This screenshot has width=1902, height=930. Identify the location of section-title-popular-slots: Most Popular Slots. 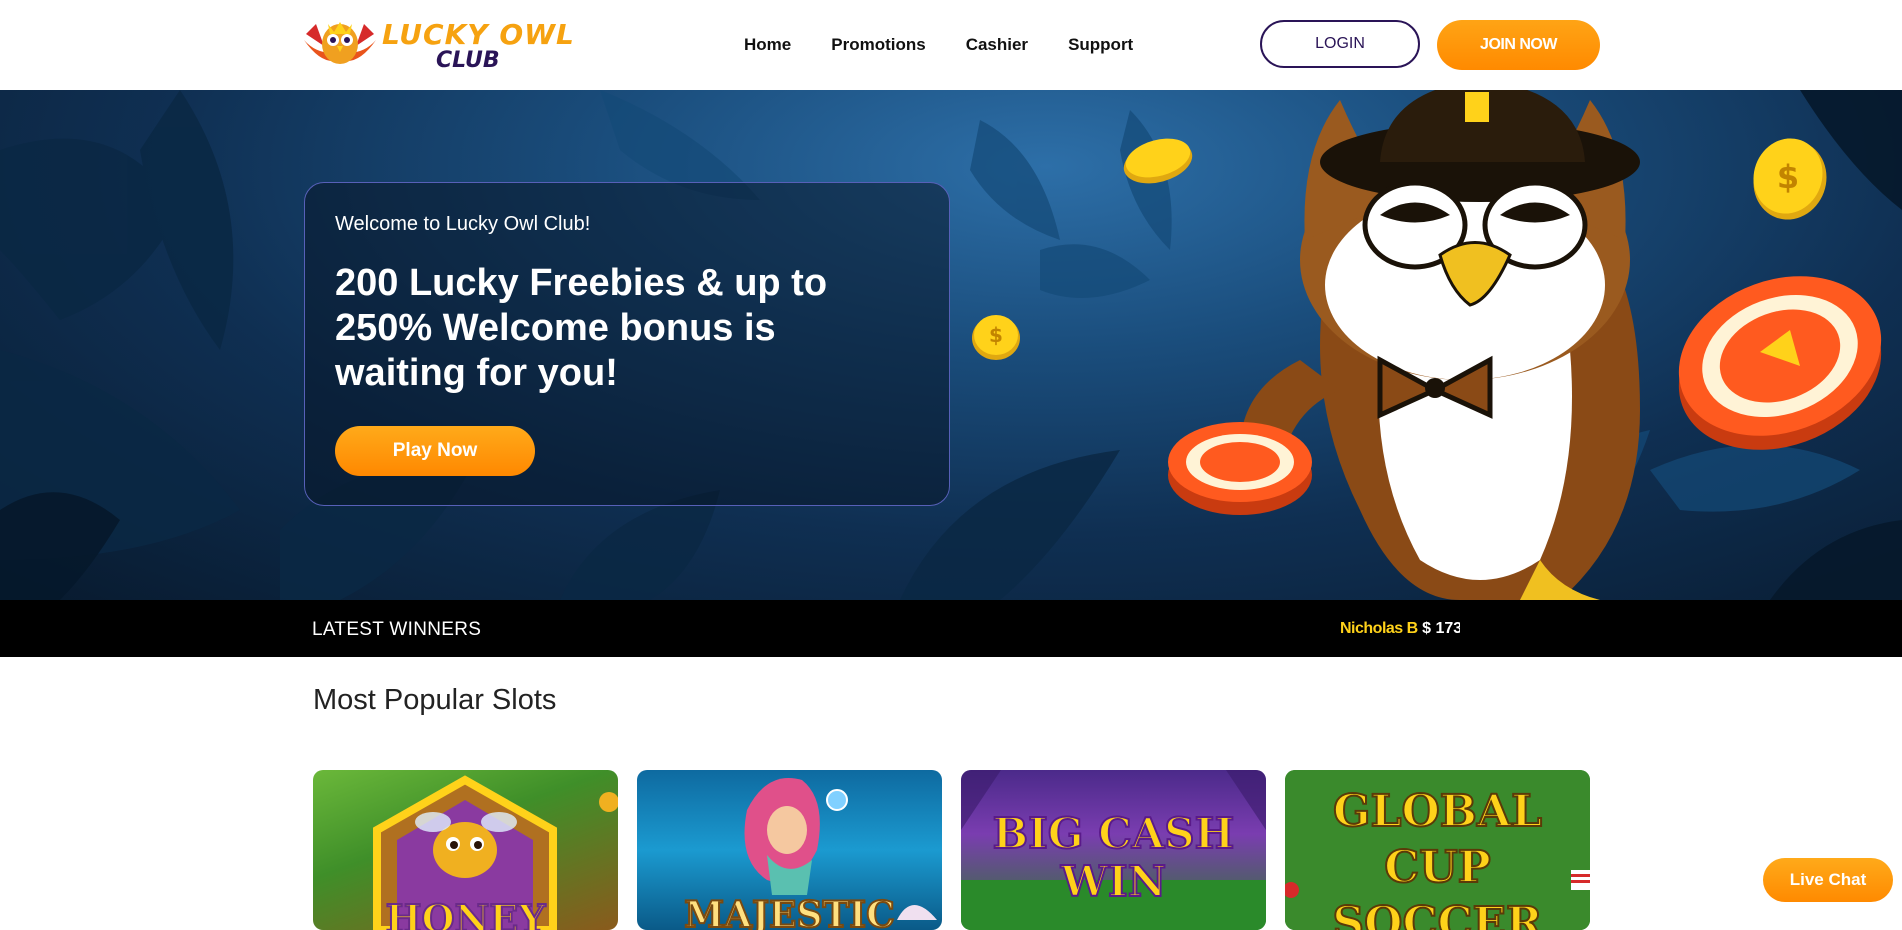
(435, 700).